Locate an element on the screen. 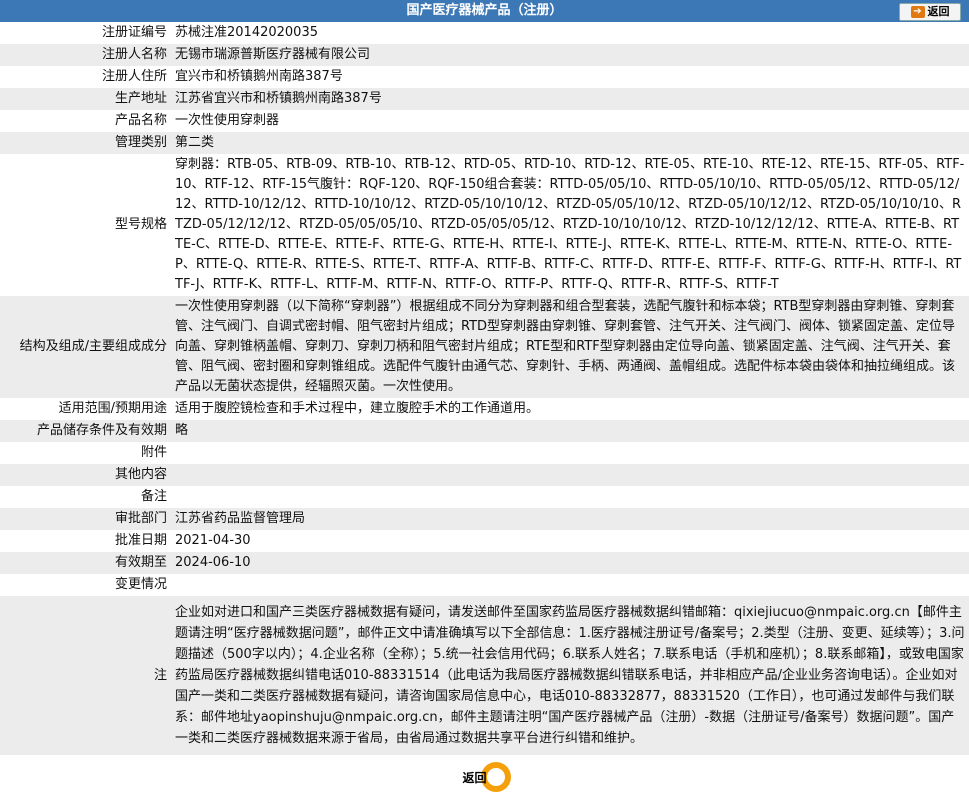  field-value: 江苏省药品监督管理局 is located at coordinates (570, 519).